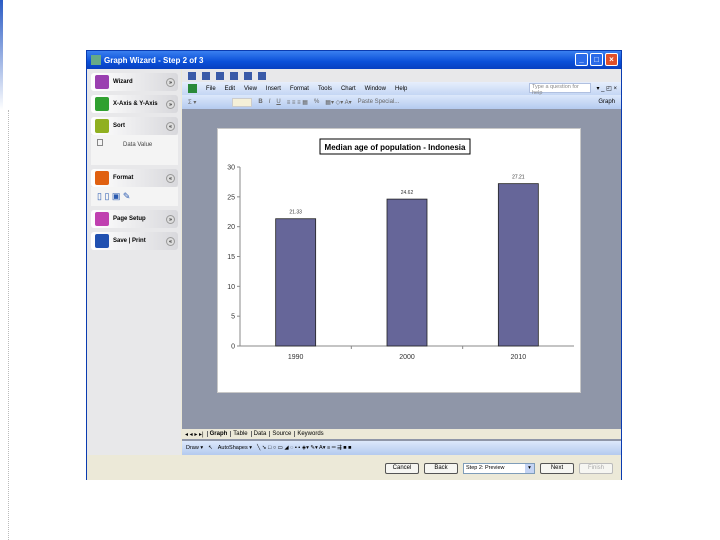 The width and height of the screenshot is (720, 540). Describe the element at coordinates (518, 178) in the screenshot. I see `data-label: 27.21` at that location.